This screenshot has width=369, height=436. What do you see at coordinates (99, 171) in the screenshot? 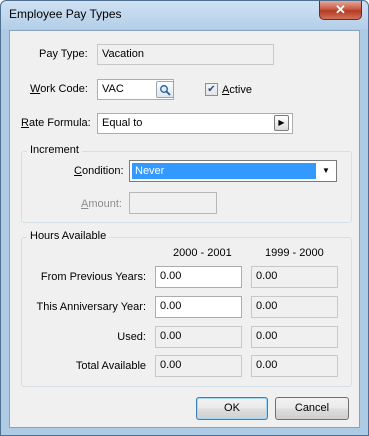
I see `condition-label: Condition:` at bounding box center [99, 171].